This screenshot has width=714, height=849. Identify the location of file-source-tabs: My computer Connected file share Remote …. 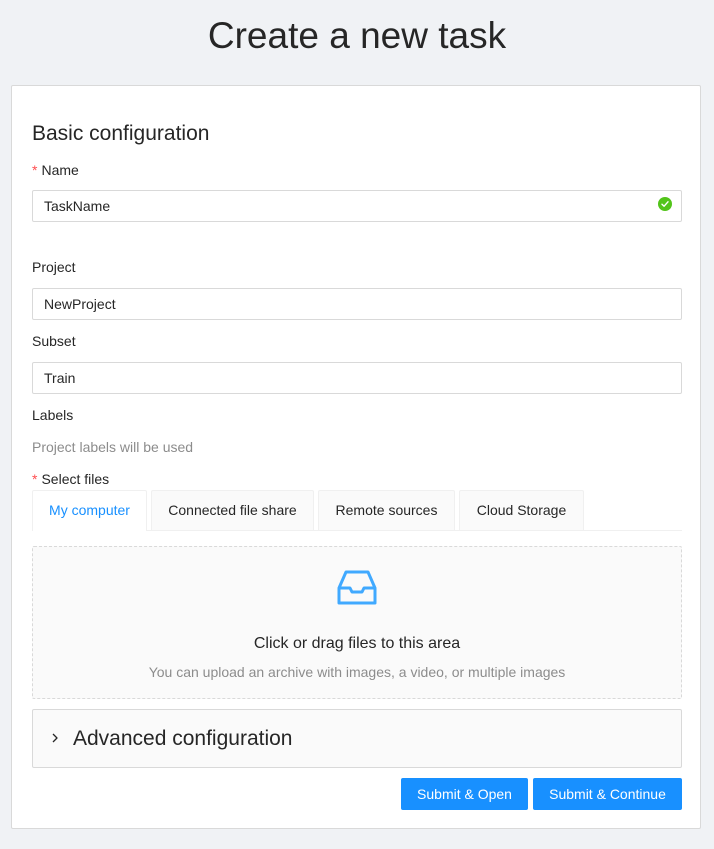
(357, 510).